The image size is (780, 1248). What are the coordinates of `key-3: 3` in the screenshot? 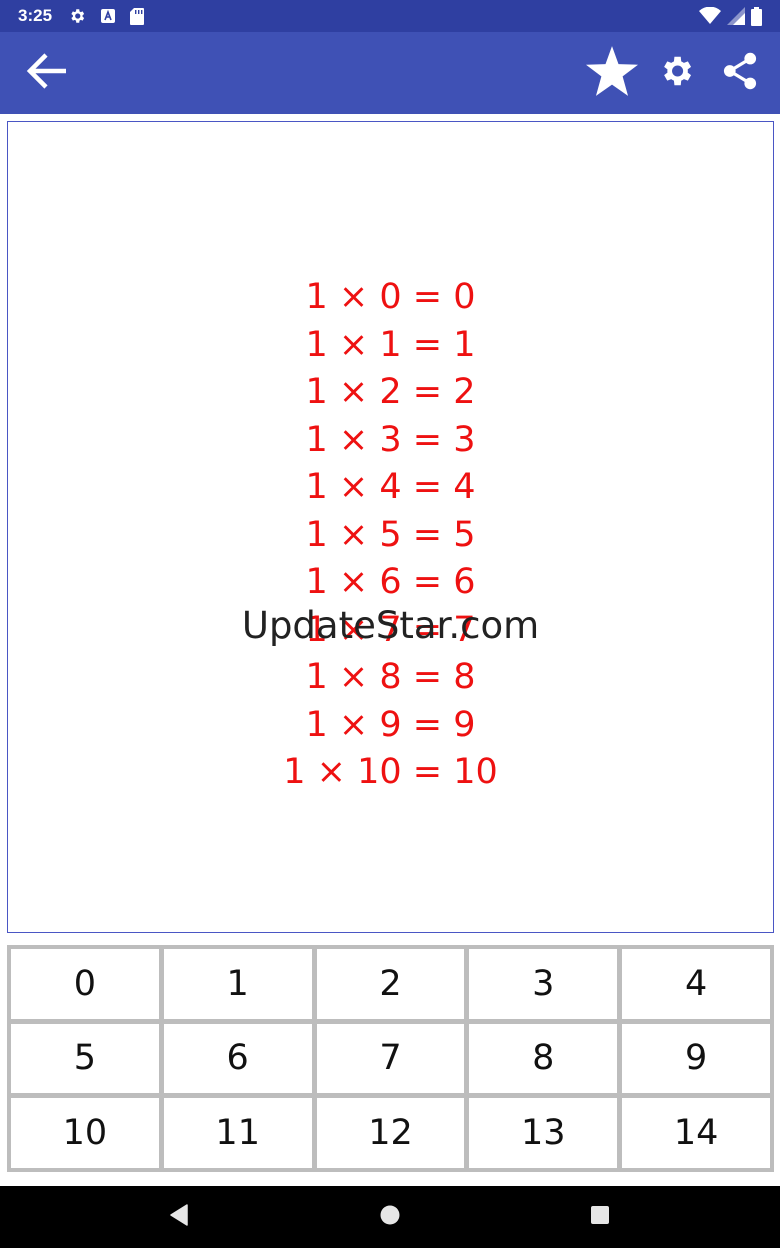 It's located at (543, 984).